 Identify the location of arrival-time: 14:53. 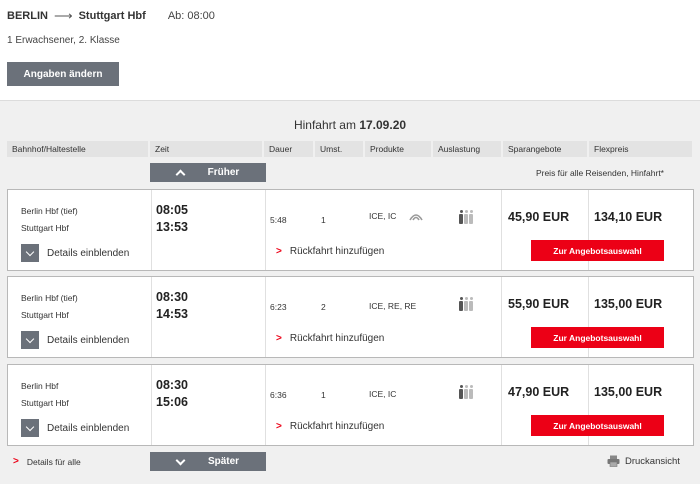
(172, 314).